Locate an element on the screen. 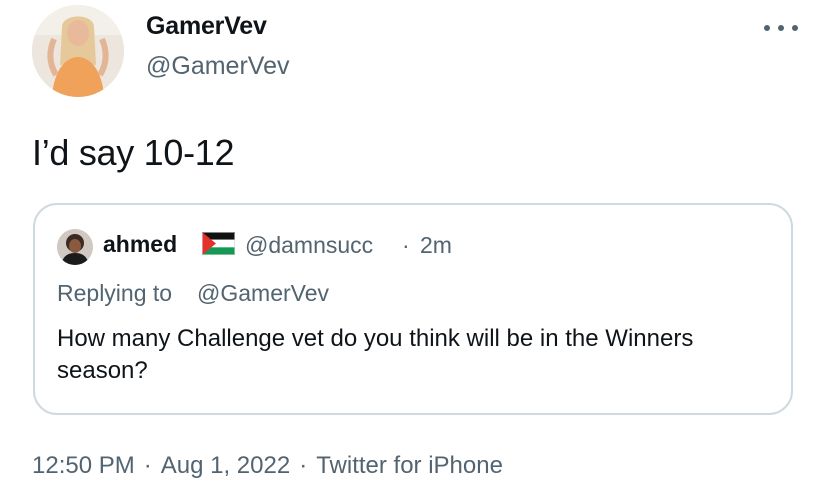 This screenshot has height=485, width=828. tweet-metadata: 12:50 PM · Aug 1, 2022 · Twitter for iPhone is located at coordinates (267, 466).